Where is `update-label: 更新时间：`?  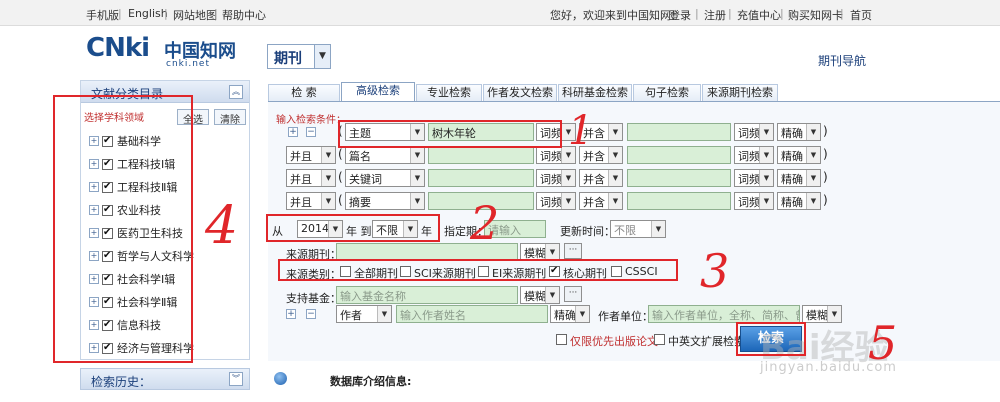
update-label: 更新时间： is located at coordinates (587, 231).